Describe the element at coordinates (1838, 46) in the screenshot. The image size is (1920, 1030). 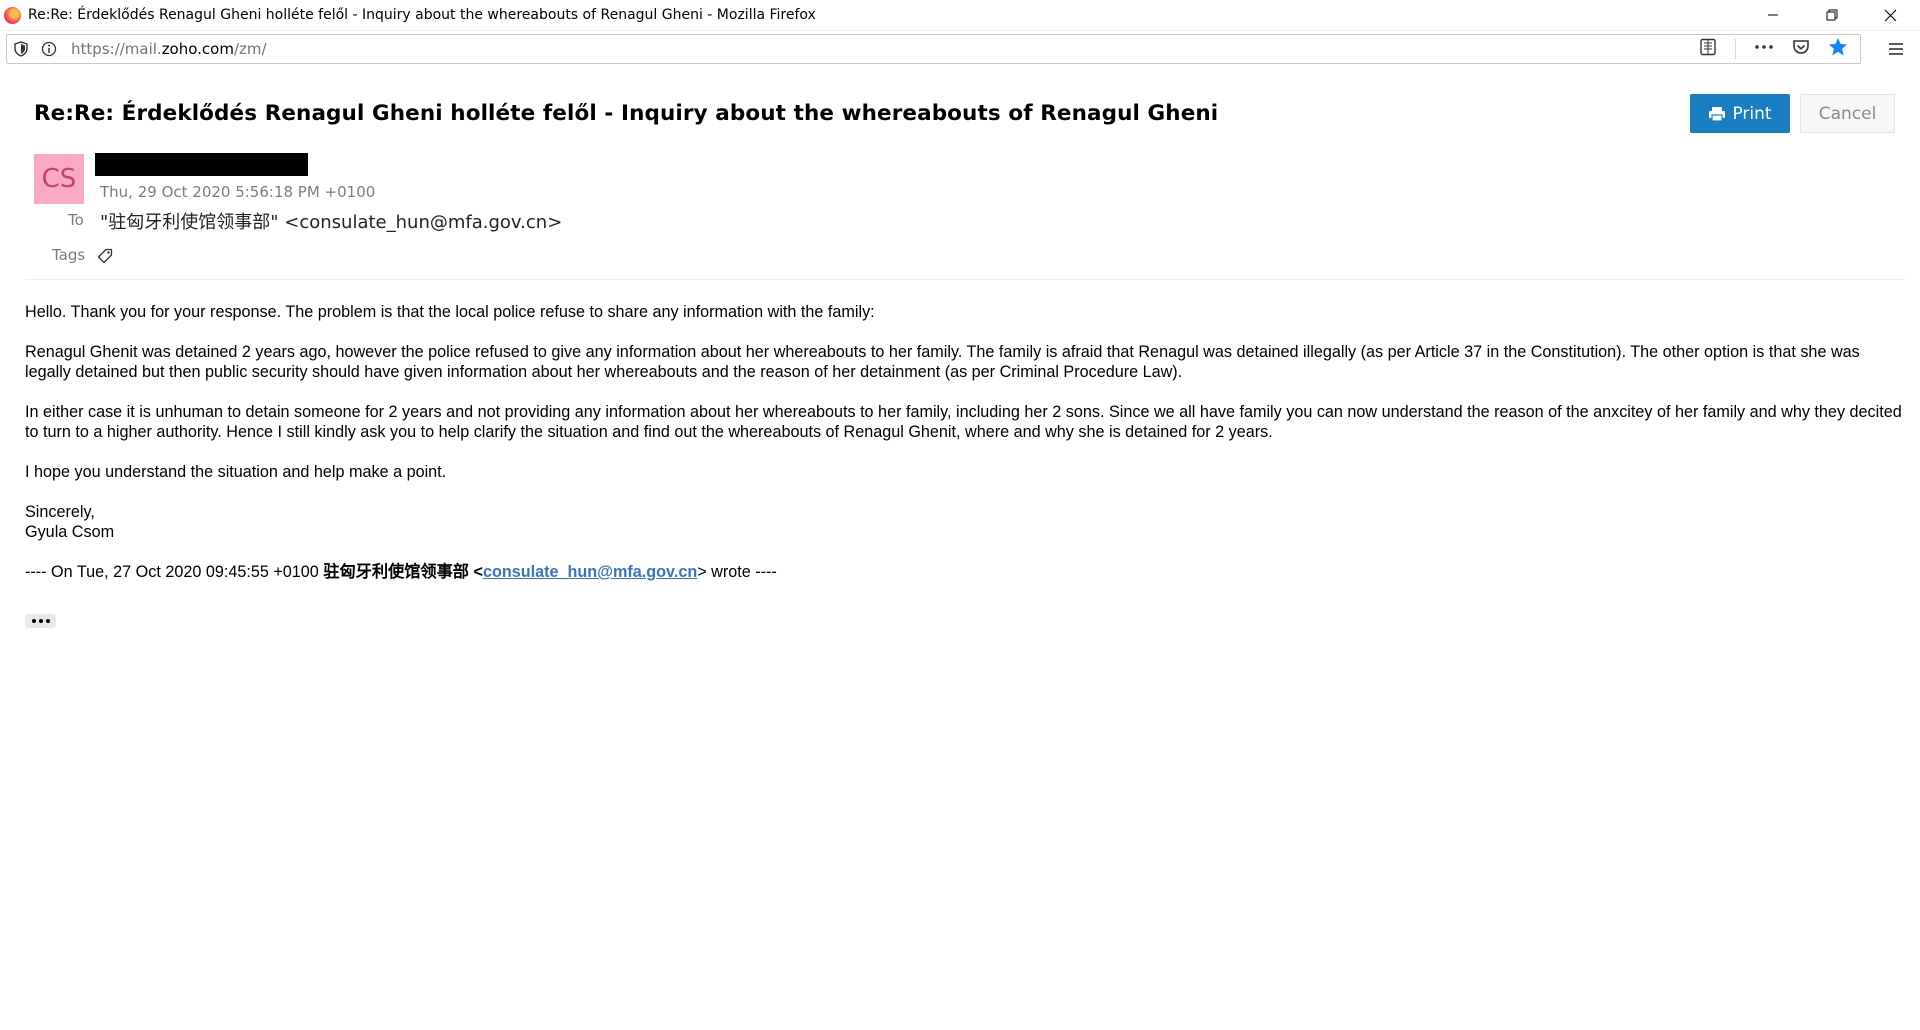
I see `bookmark-star-icon` at that location.